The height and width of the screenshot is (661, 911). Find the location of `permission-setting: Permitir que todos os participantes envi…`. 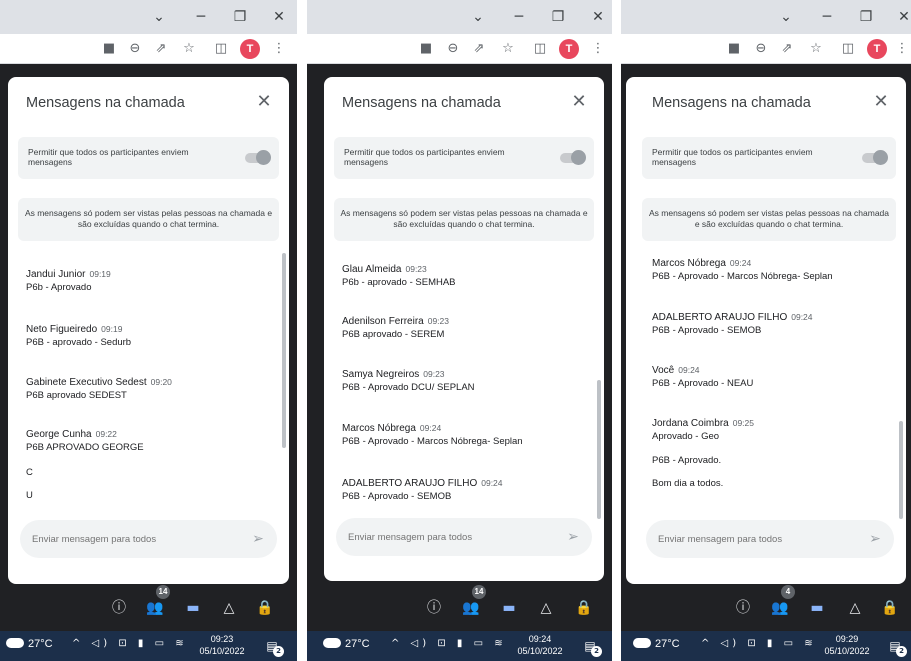

permission-setting: Permitir que todos os participantes envi… is located at coordinates (769, 158).